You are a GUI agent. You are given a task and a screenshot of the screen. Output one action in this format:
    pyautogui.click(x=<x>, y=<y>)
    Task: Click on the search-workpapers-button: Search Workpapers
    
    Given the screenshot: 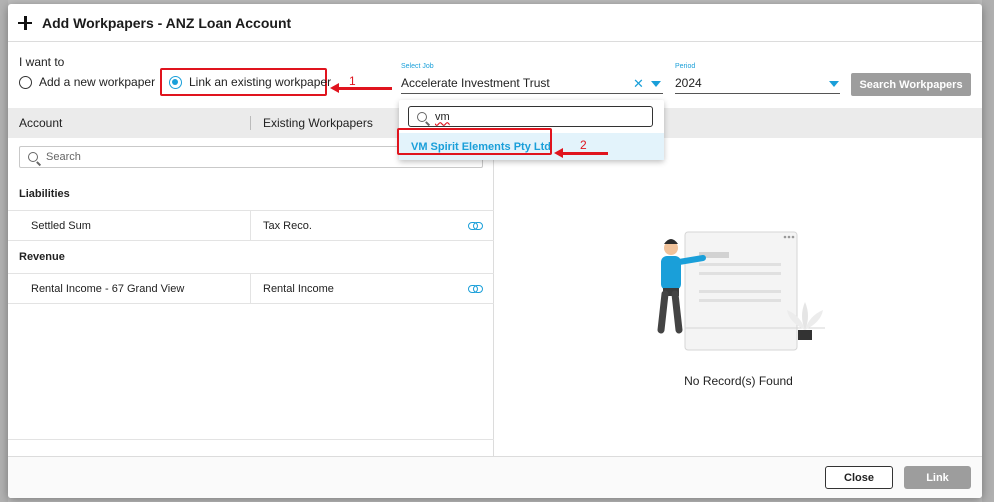 What is the action you would take?
    pyautogui.click(x=911, y=84)
    